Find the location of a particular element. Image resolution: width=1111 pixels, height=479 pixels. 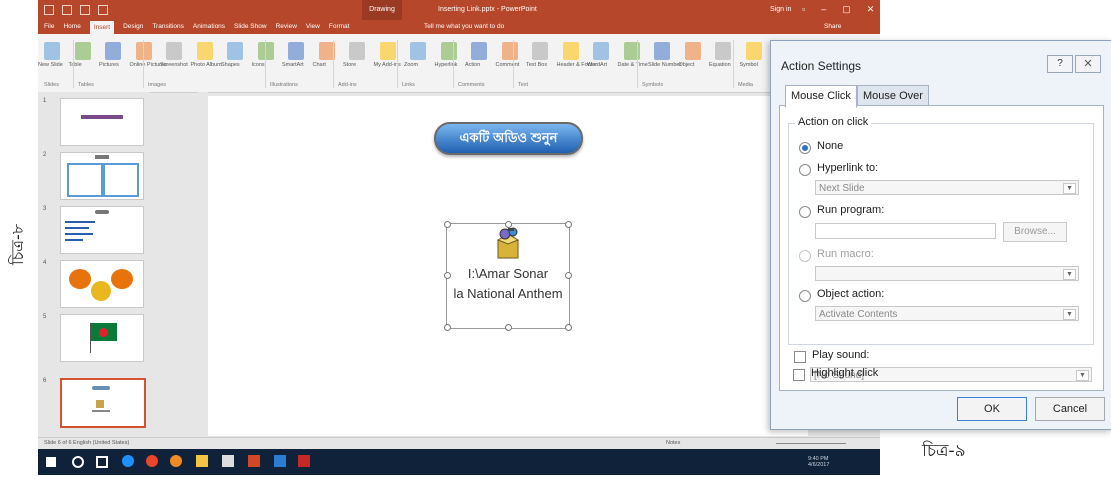

label-run-macro: Run macro: is located at coordinates (845, 254).